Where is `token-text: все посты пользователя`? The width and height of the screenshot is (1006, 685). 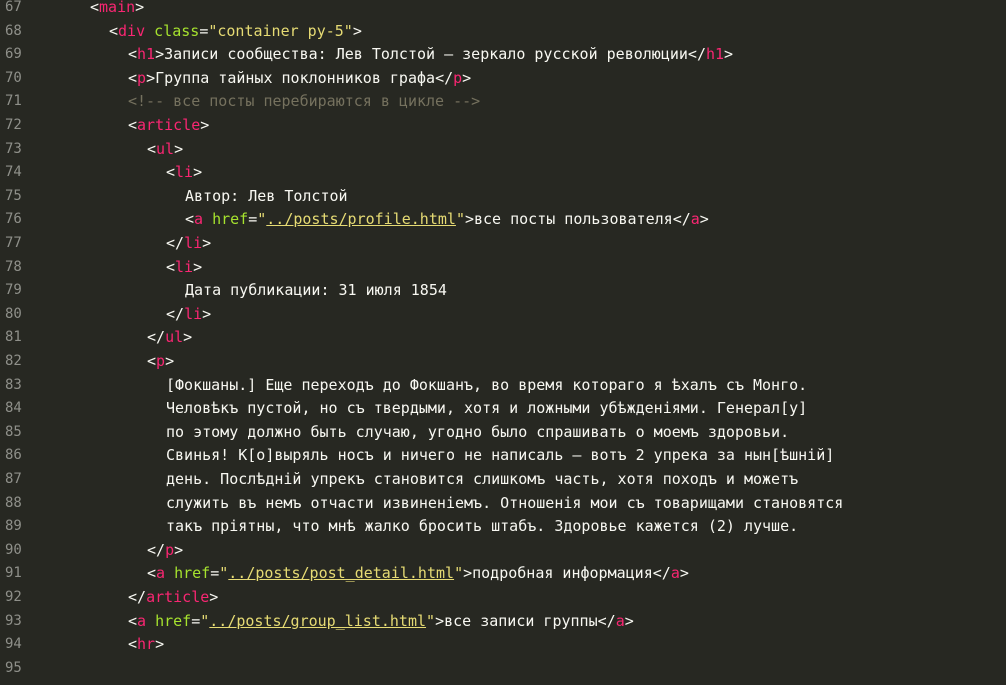
token-text: все посты пользователя is located at coordinates (573, 219).